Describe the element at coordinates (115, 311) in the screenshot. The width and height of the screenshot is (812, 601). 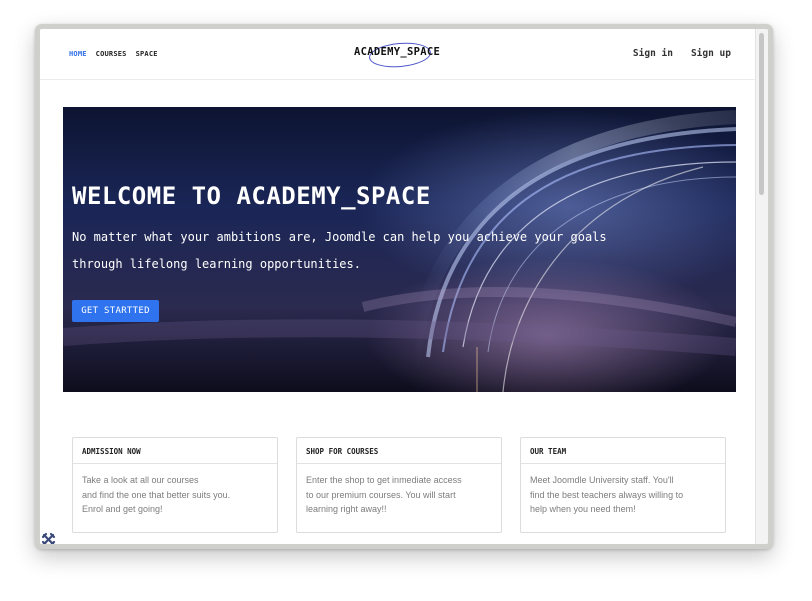
I see `get-started-button: GET STARTTED` at that location.